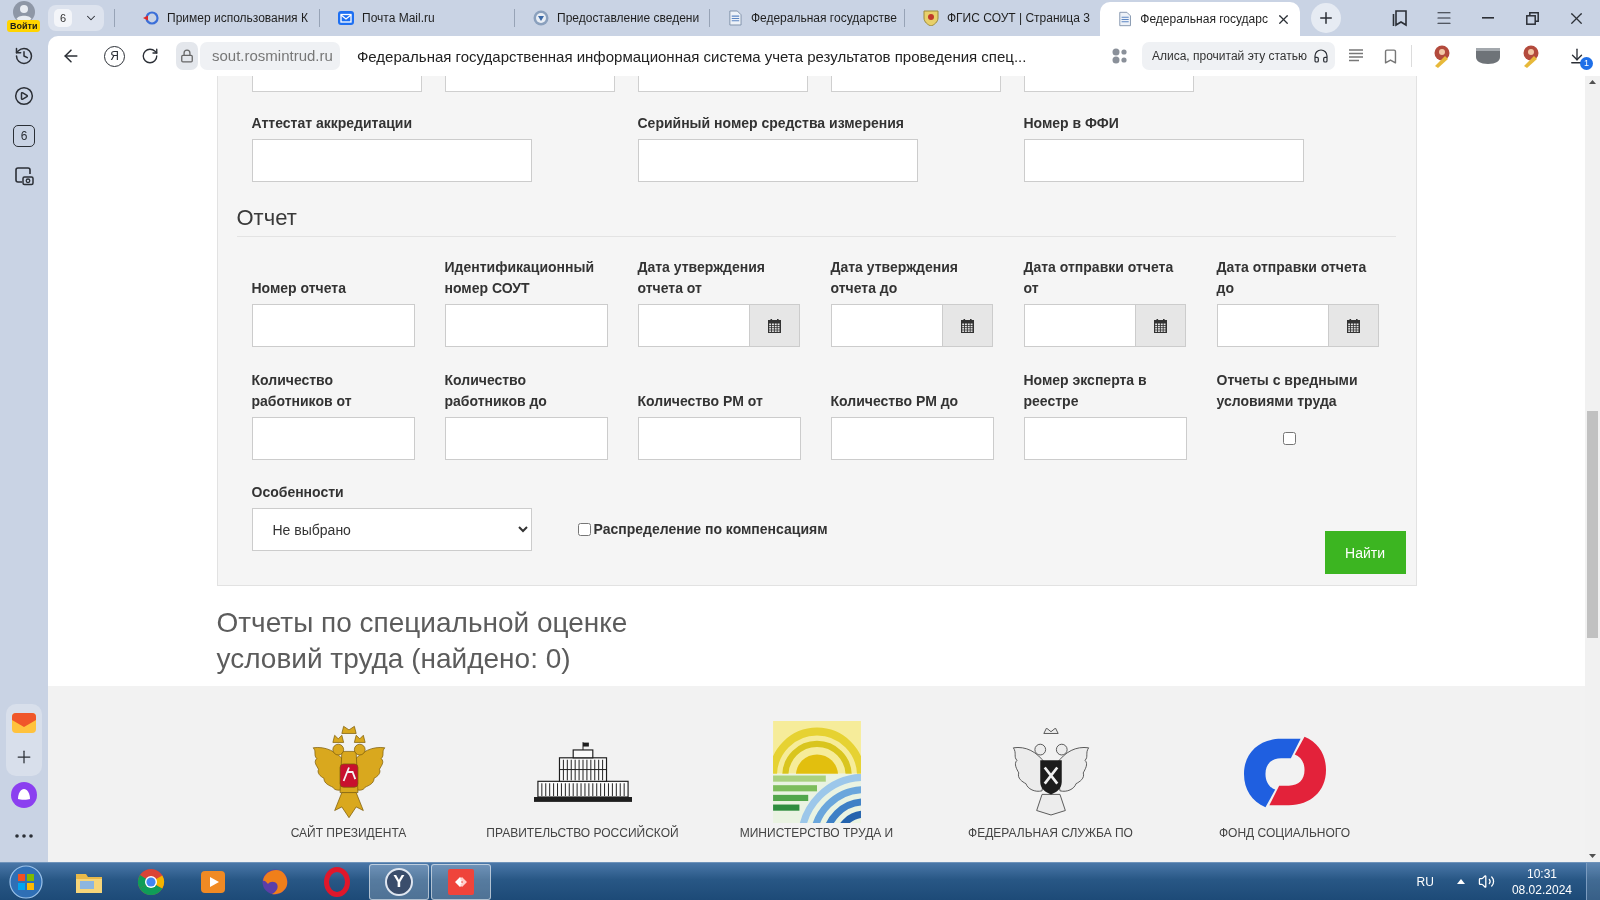 The image size is (1600, 900). I want to click on assistant-button, so click(24, 795).